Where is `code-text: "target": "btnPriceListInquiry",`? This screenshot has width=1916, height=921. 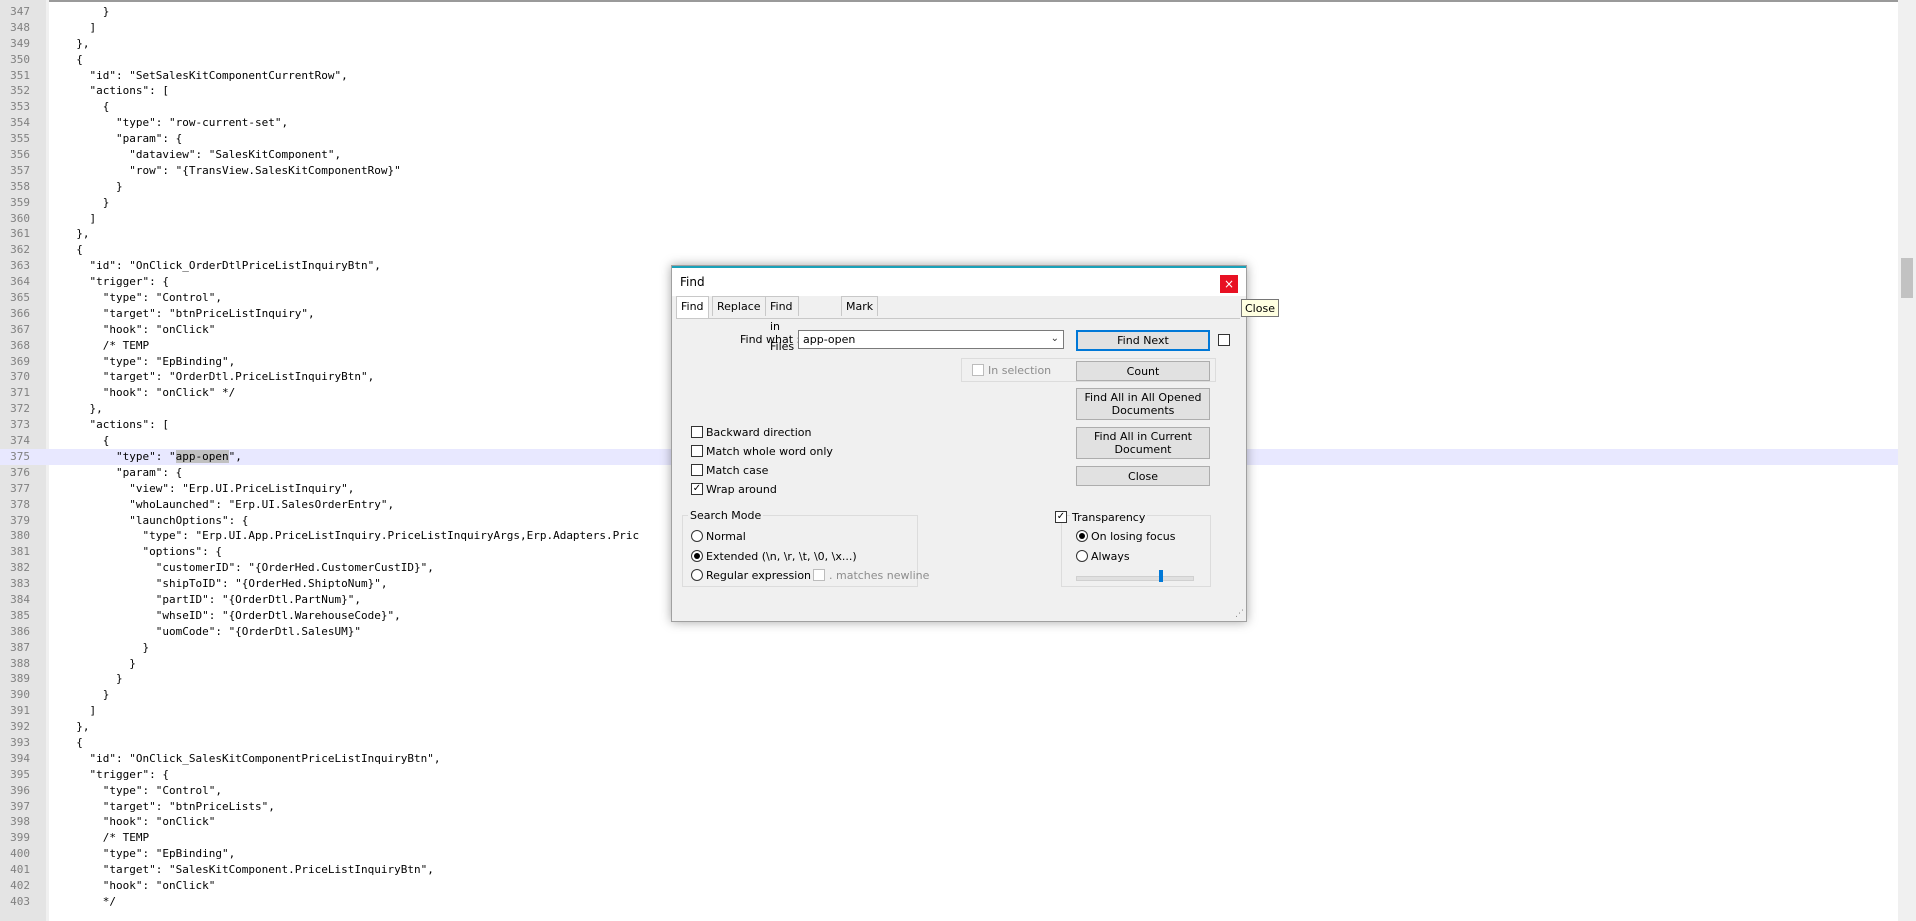
code-text: "target": "btnPriceListInquiry", is located at coordinates (189, 314).